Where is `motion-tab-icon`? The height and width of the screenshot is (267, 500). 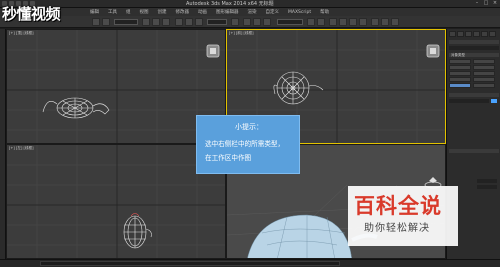
motion-tab-icon is located at coordinates (476, 34).